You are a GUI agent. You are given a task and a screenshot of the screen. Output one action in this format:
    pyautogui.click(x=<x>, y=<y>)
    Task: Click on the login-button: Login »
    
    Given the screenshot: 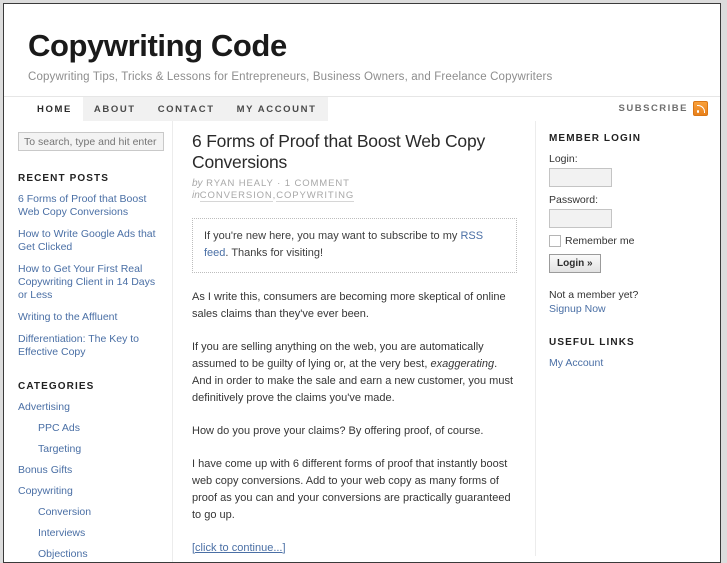 What is the action you would take?
    pyautogui.click(x=575, y=263)
    